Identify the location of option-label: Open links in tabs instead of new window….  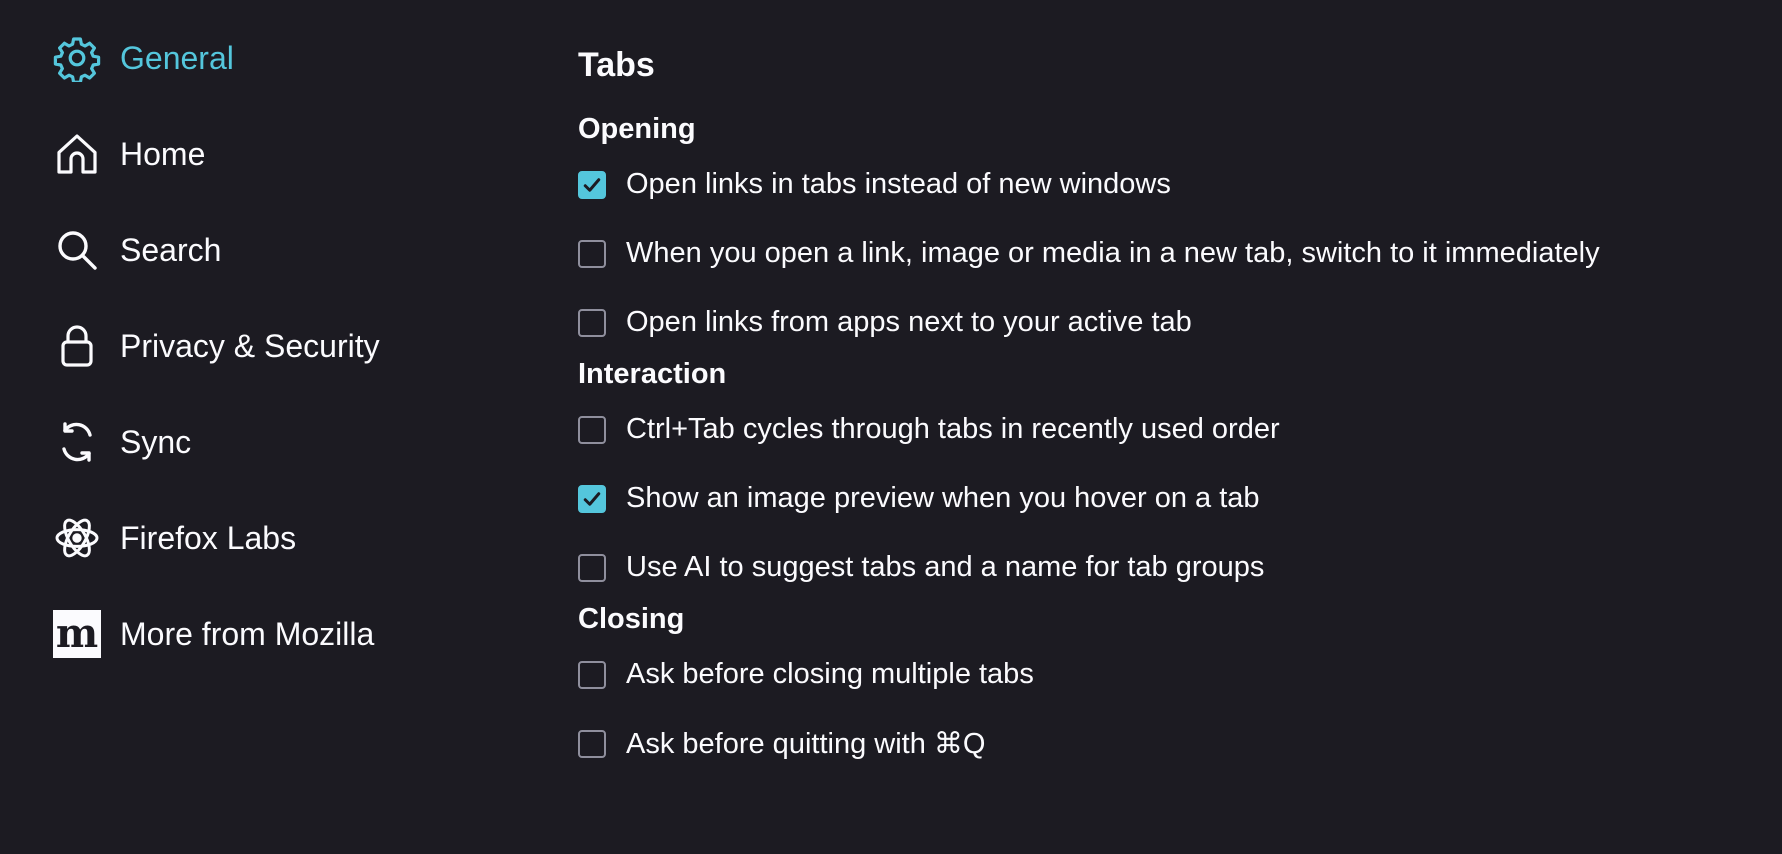
(898, 184).